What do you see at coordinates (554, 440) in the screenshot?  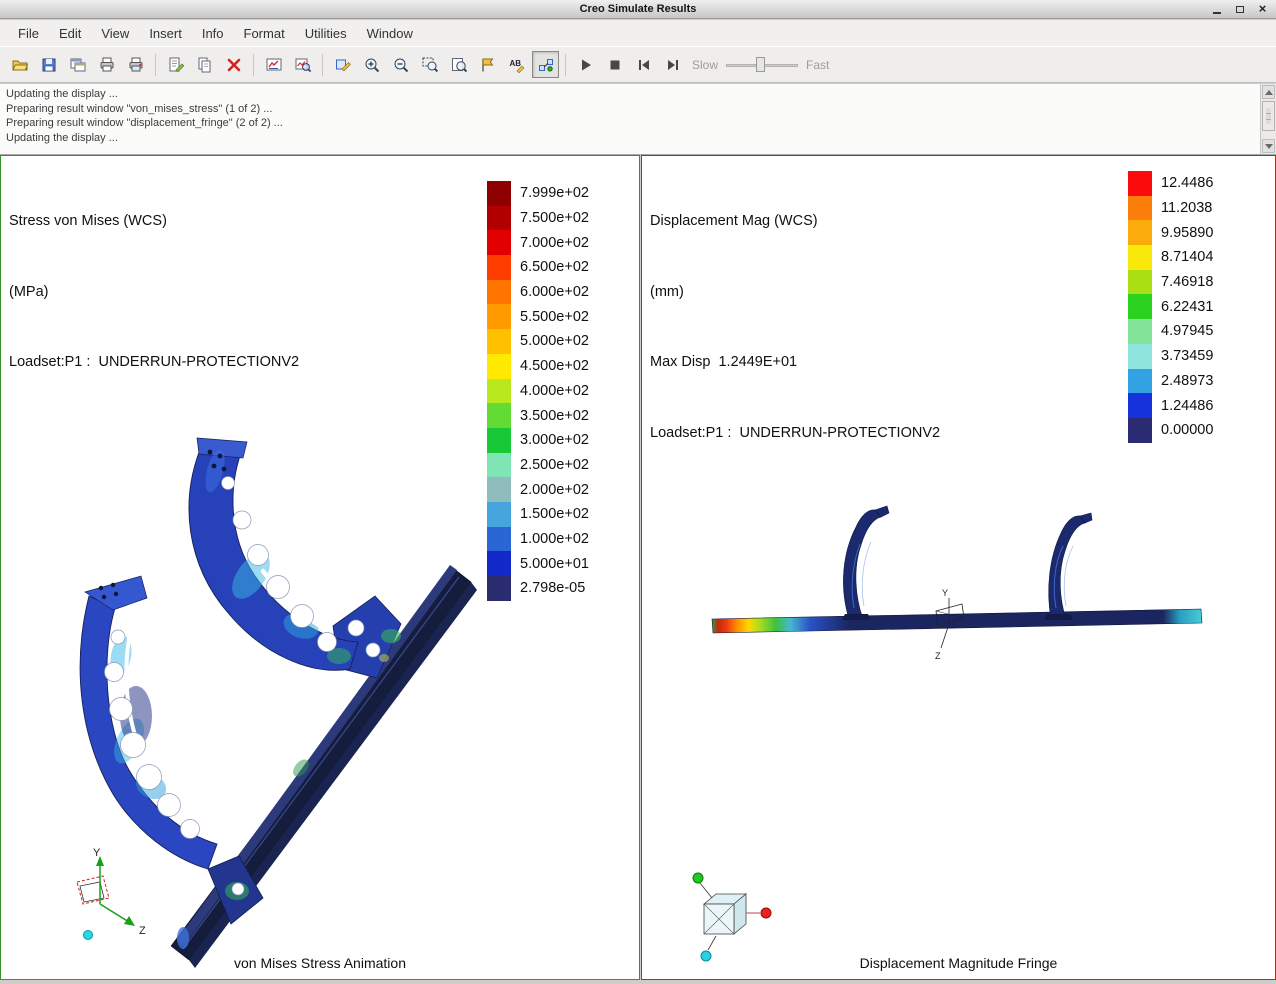 I see `legend-value: 3.000e+02` at bounding box center [554, 440].